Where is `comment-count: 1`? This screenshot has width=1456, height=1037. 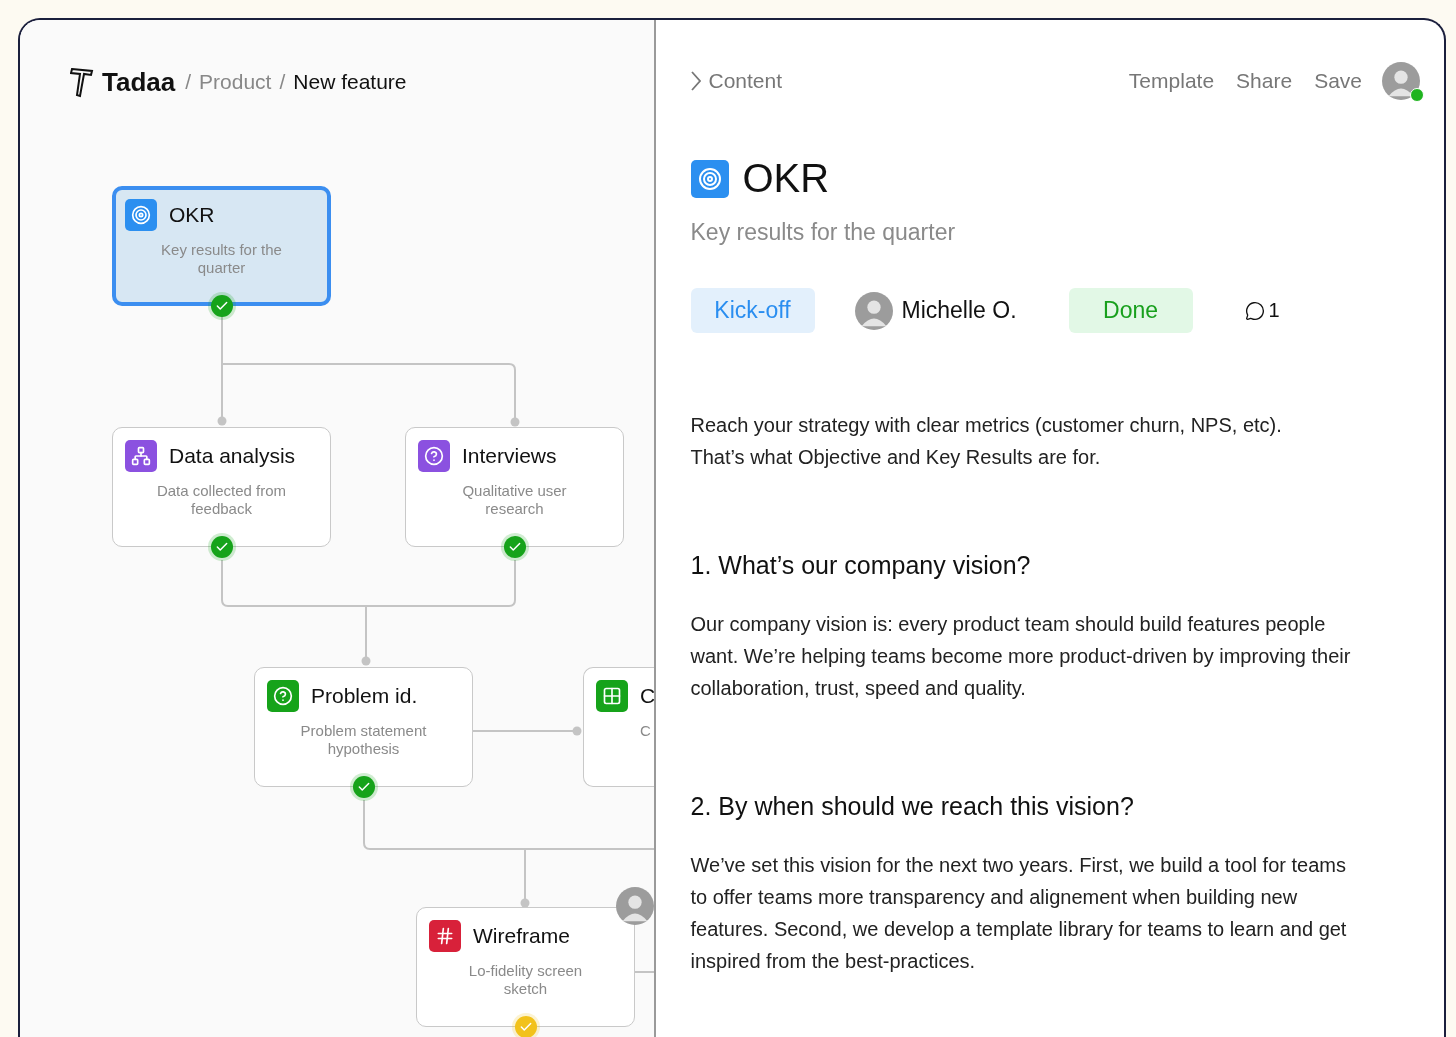 comment-count: 1 is located at coordinates (1274, 310).